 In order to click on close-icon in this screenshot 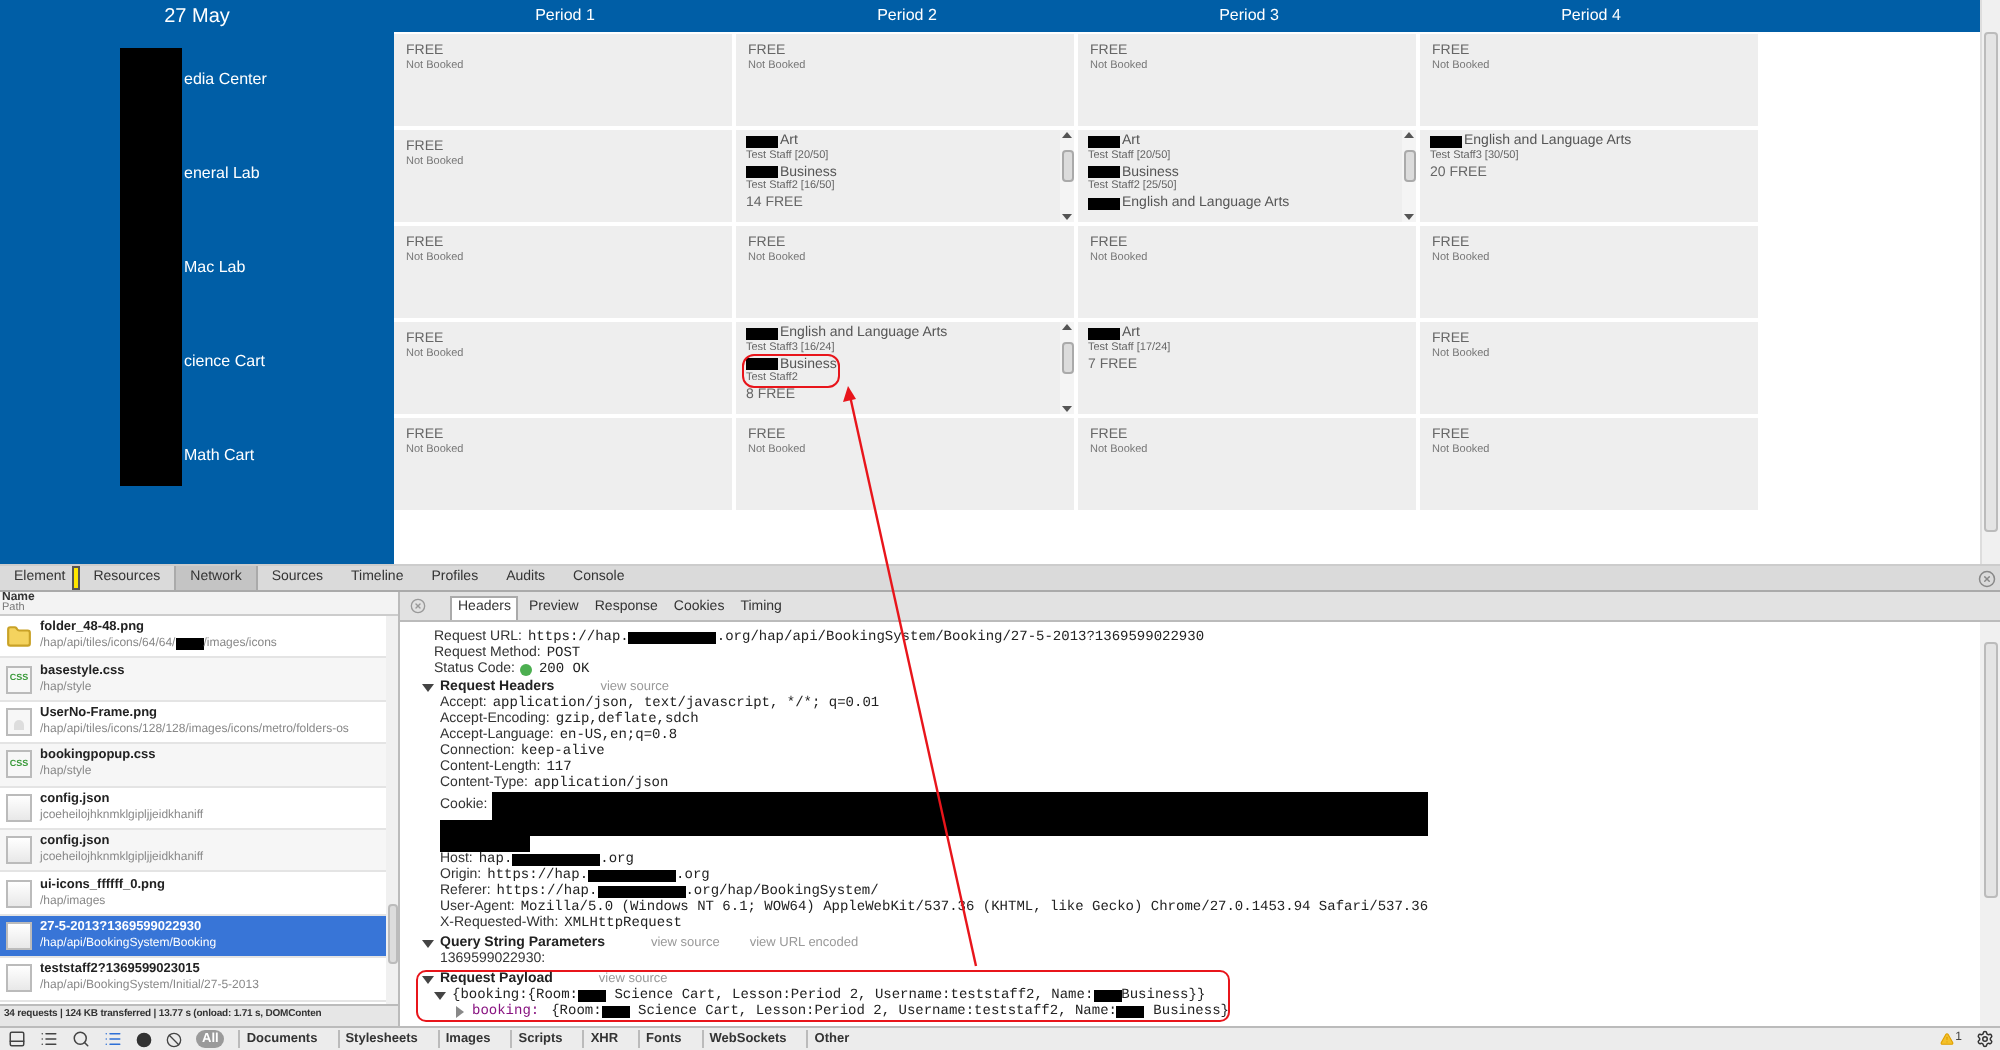, I will do `click(1987, 578)`.